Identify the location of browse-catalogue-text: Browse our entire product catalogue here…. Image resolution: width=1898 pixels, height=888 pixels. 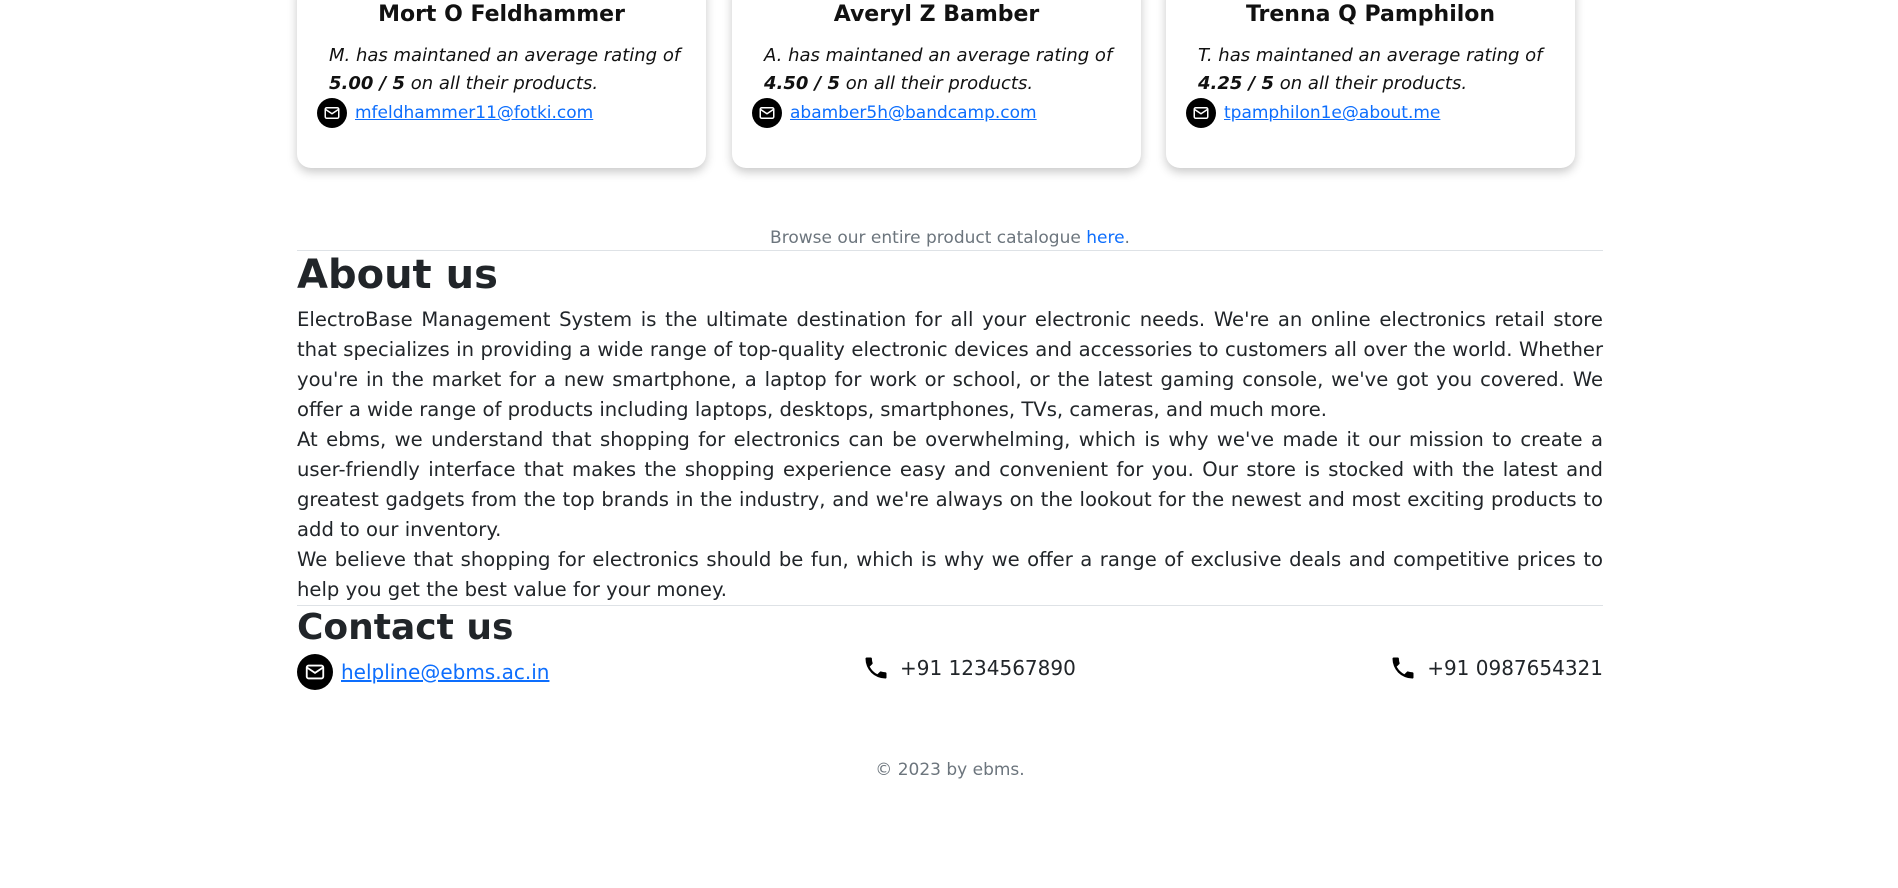
(950, 238).